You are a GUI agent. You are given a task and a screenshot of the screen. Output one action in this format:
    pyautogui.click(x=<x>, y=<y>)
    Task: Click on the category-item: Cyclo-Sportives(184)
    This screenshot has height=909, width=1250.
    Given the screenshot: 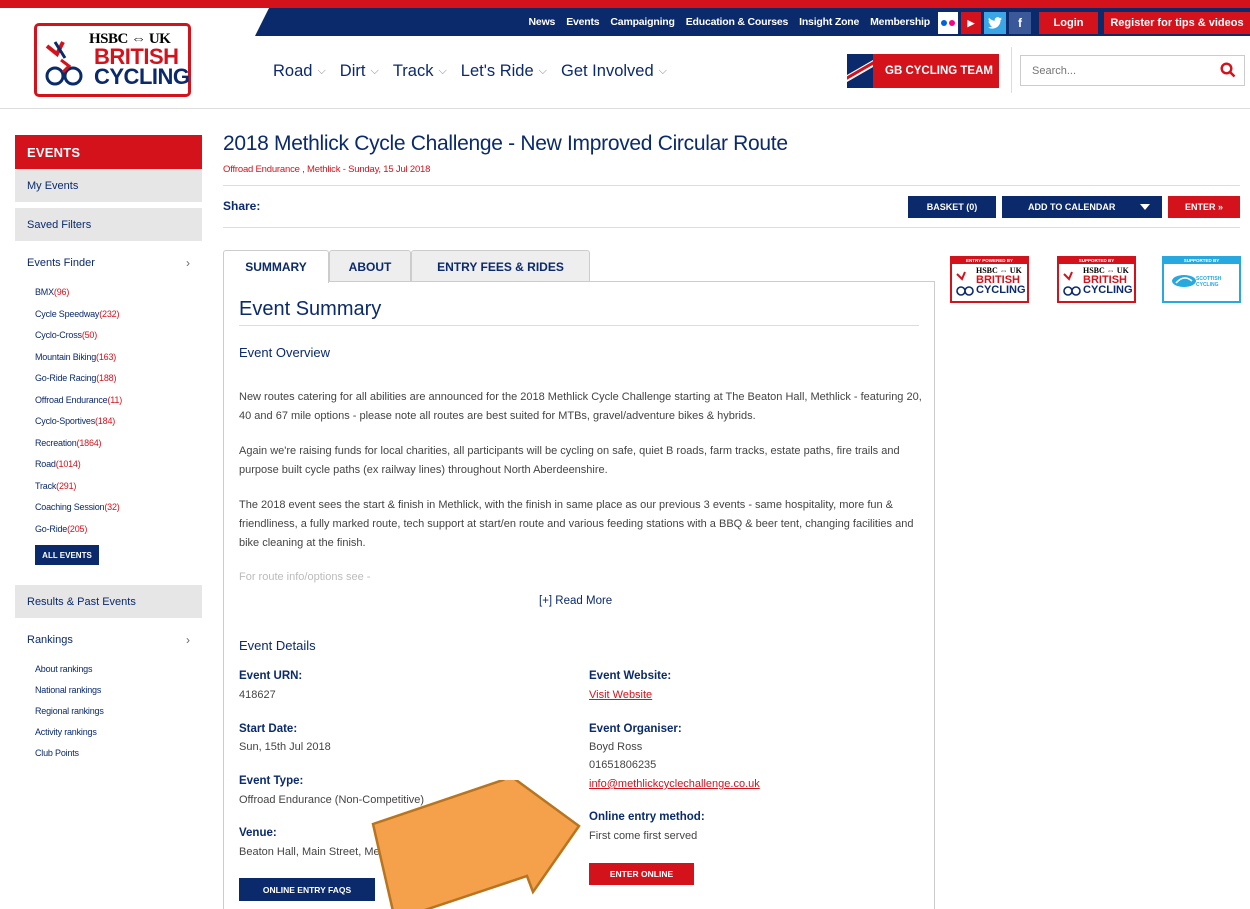 What is the action you would take?
    pyautogui.click(x=78, y=422)
    